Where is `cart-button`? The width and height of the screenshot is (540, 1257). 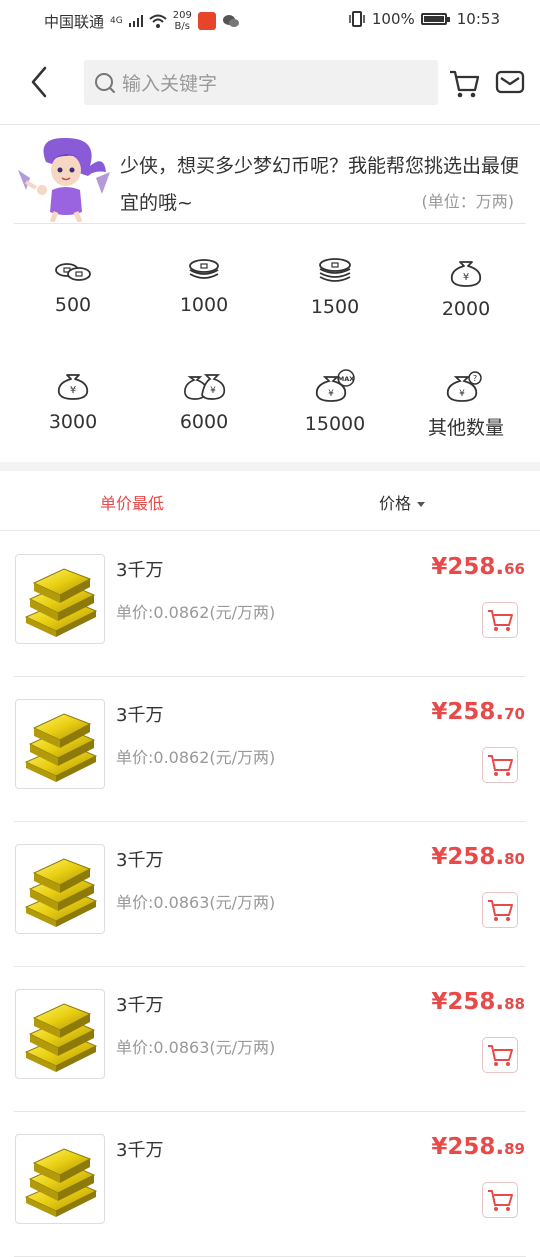
cart-button is located at coordinates (464, 83).